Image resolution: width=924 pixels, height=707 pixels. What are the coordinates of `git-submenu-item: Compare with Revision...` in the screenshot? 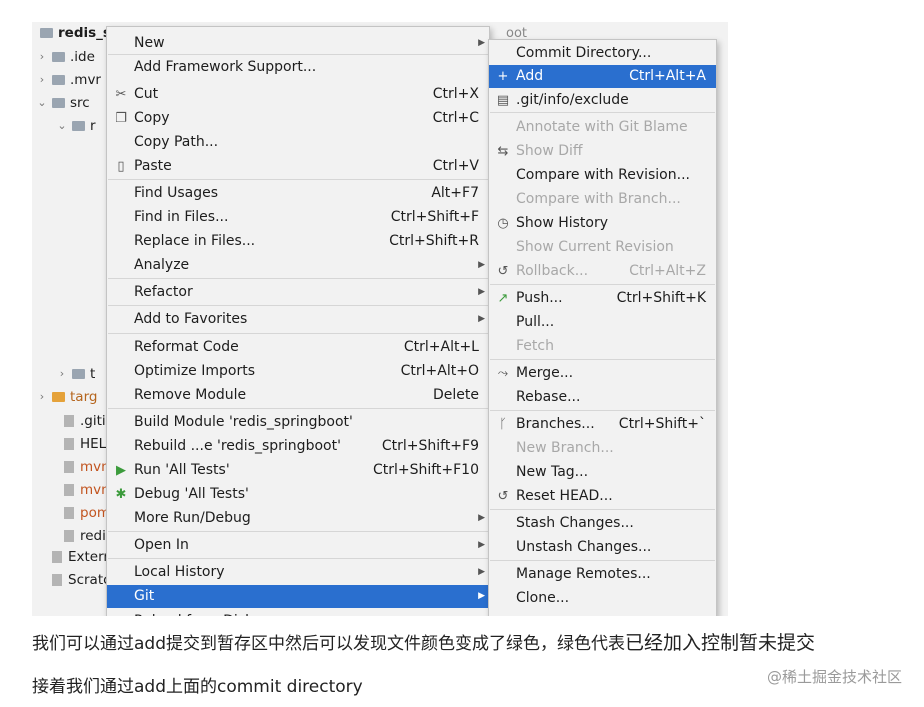 It's located at (602, 175).